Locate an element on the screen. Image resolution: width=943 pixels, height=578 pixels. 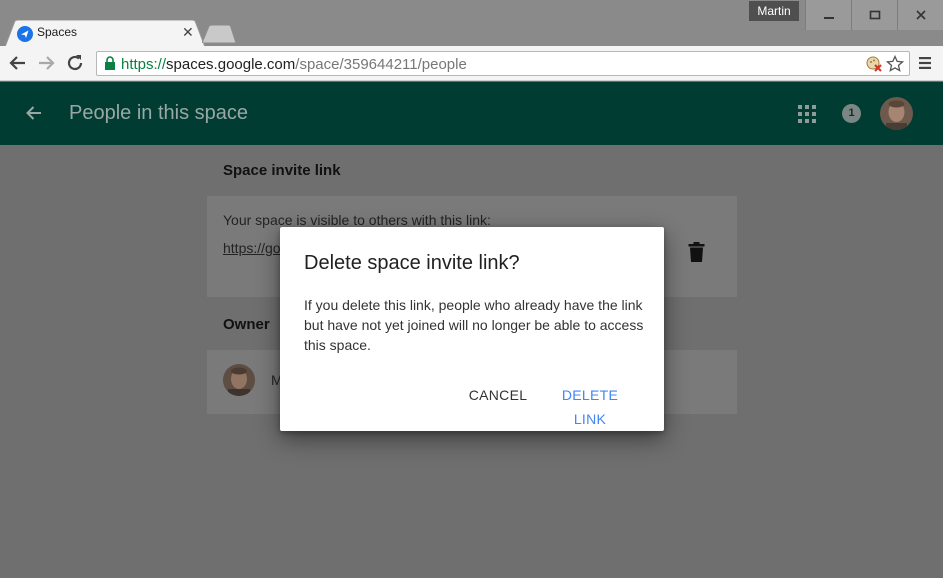
browser-back-icon is located at coordinates (18, 63).